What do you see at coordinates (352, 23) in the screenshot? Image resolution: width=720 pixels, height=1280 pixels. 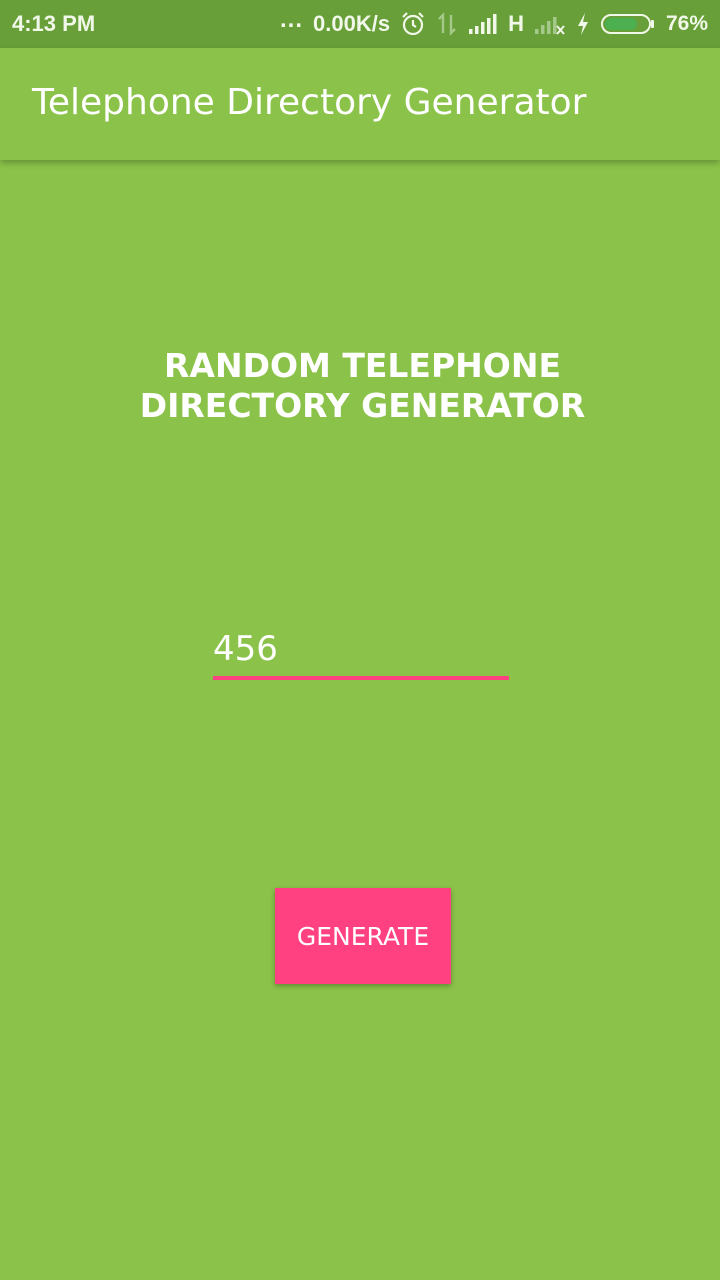 I see `network-speed: 0.00K/s` at bounding box center [352, 23].